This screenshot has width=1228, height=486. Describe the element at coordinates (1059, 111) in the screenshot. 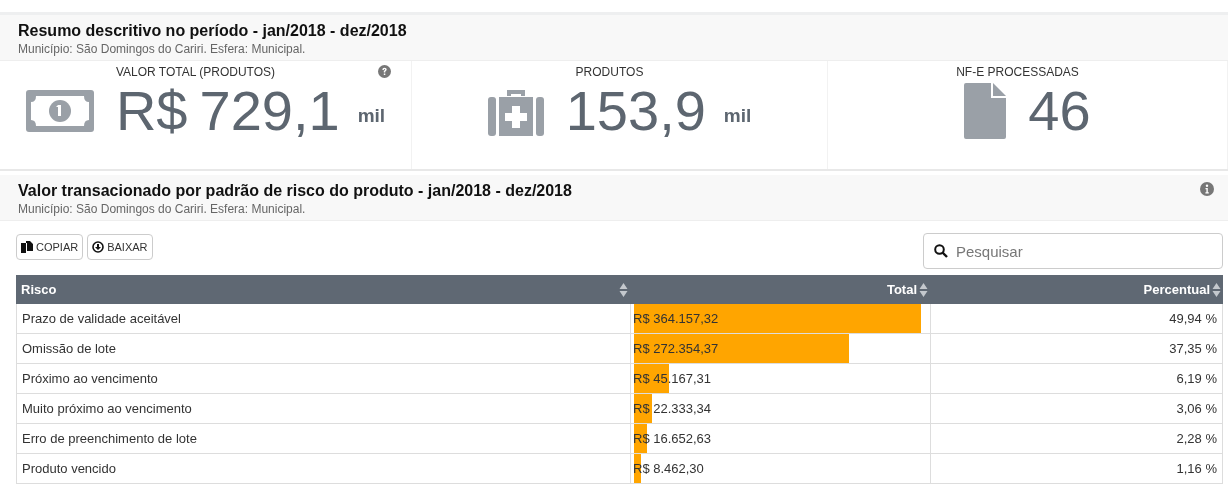

I see `stat-value: 46` at that location.